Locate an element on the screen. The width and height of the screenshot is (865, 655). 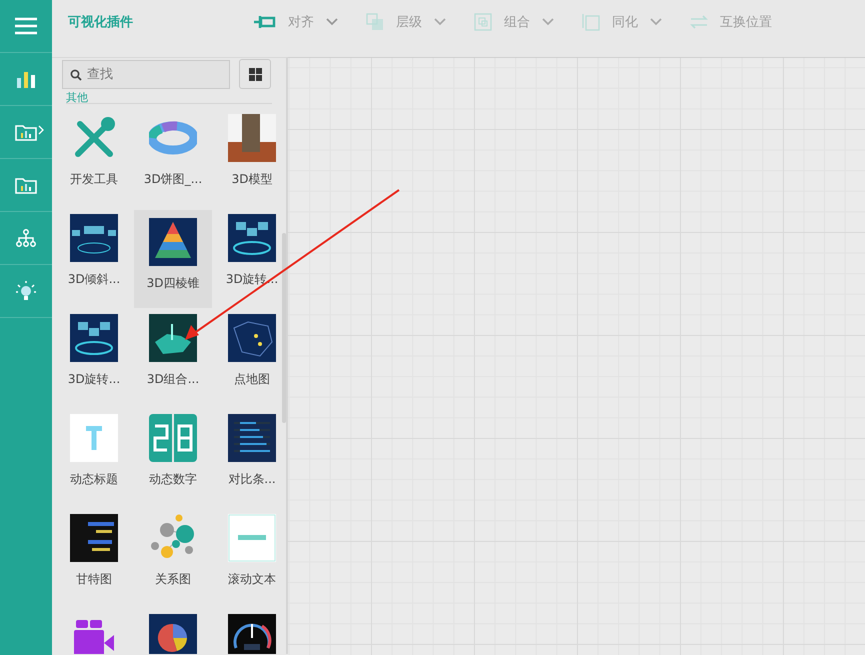
lightbulb-icon is located at coordinates (26, 291).